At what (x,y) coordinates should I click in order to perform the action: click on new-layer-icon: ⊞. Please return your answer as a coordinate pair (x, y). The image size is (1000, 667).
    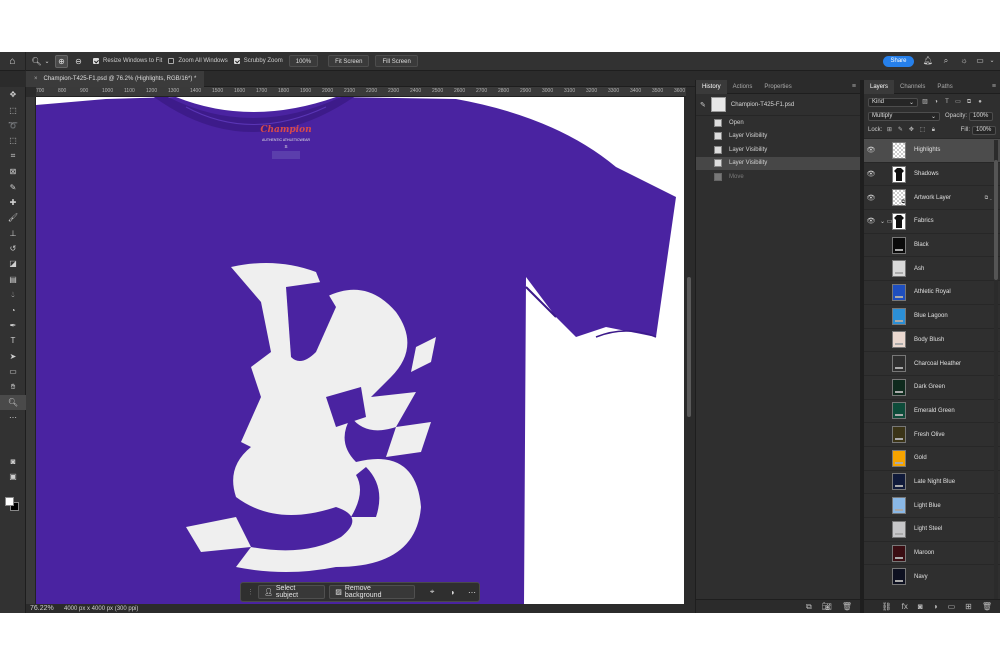
    Looking at the image, I should click on (968, 606).